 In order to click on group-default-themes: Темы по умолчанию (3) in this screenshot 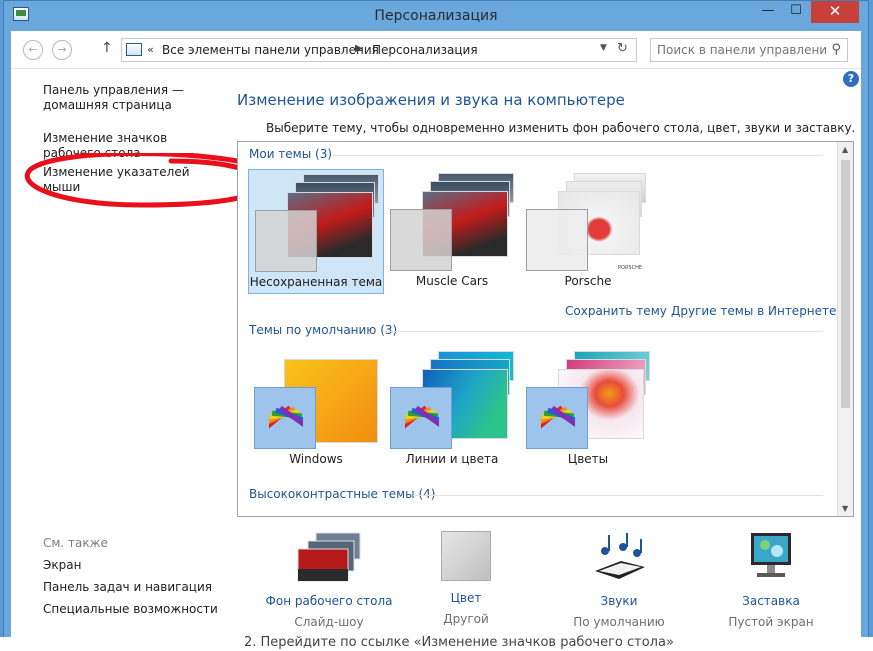, I will do `click(323, 330)`.